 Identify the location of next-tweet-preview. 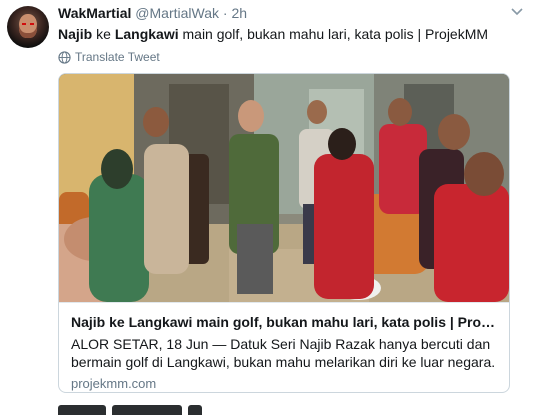
(138, 410).